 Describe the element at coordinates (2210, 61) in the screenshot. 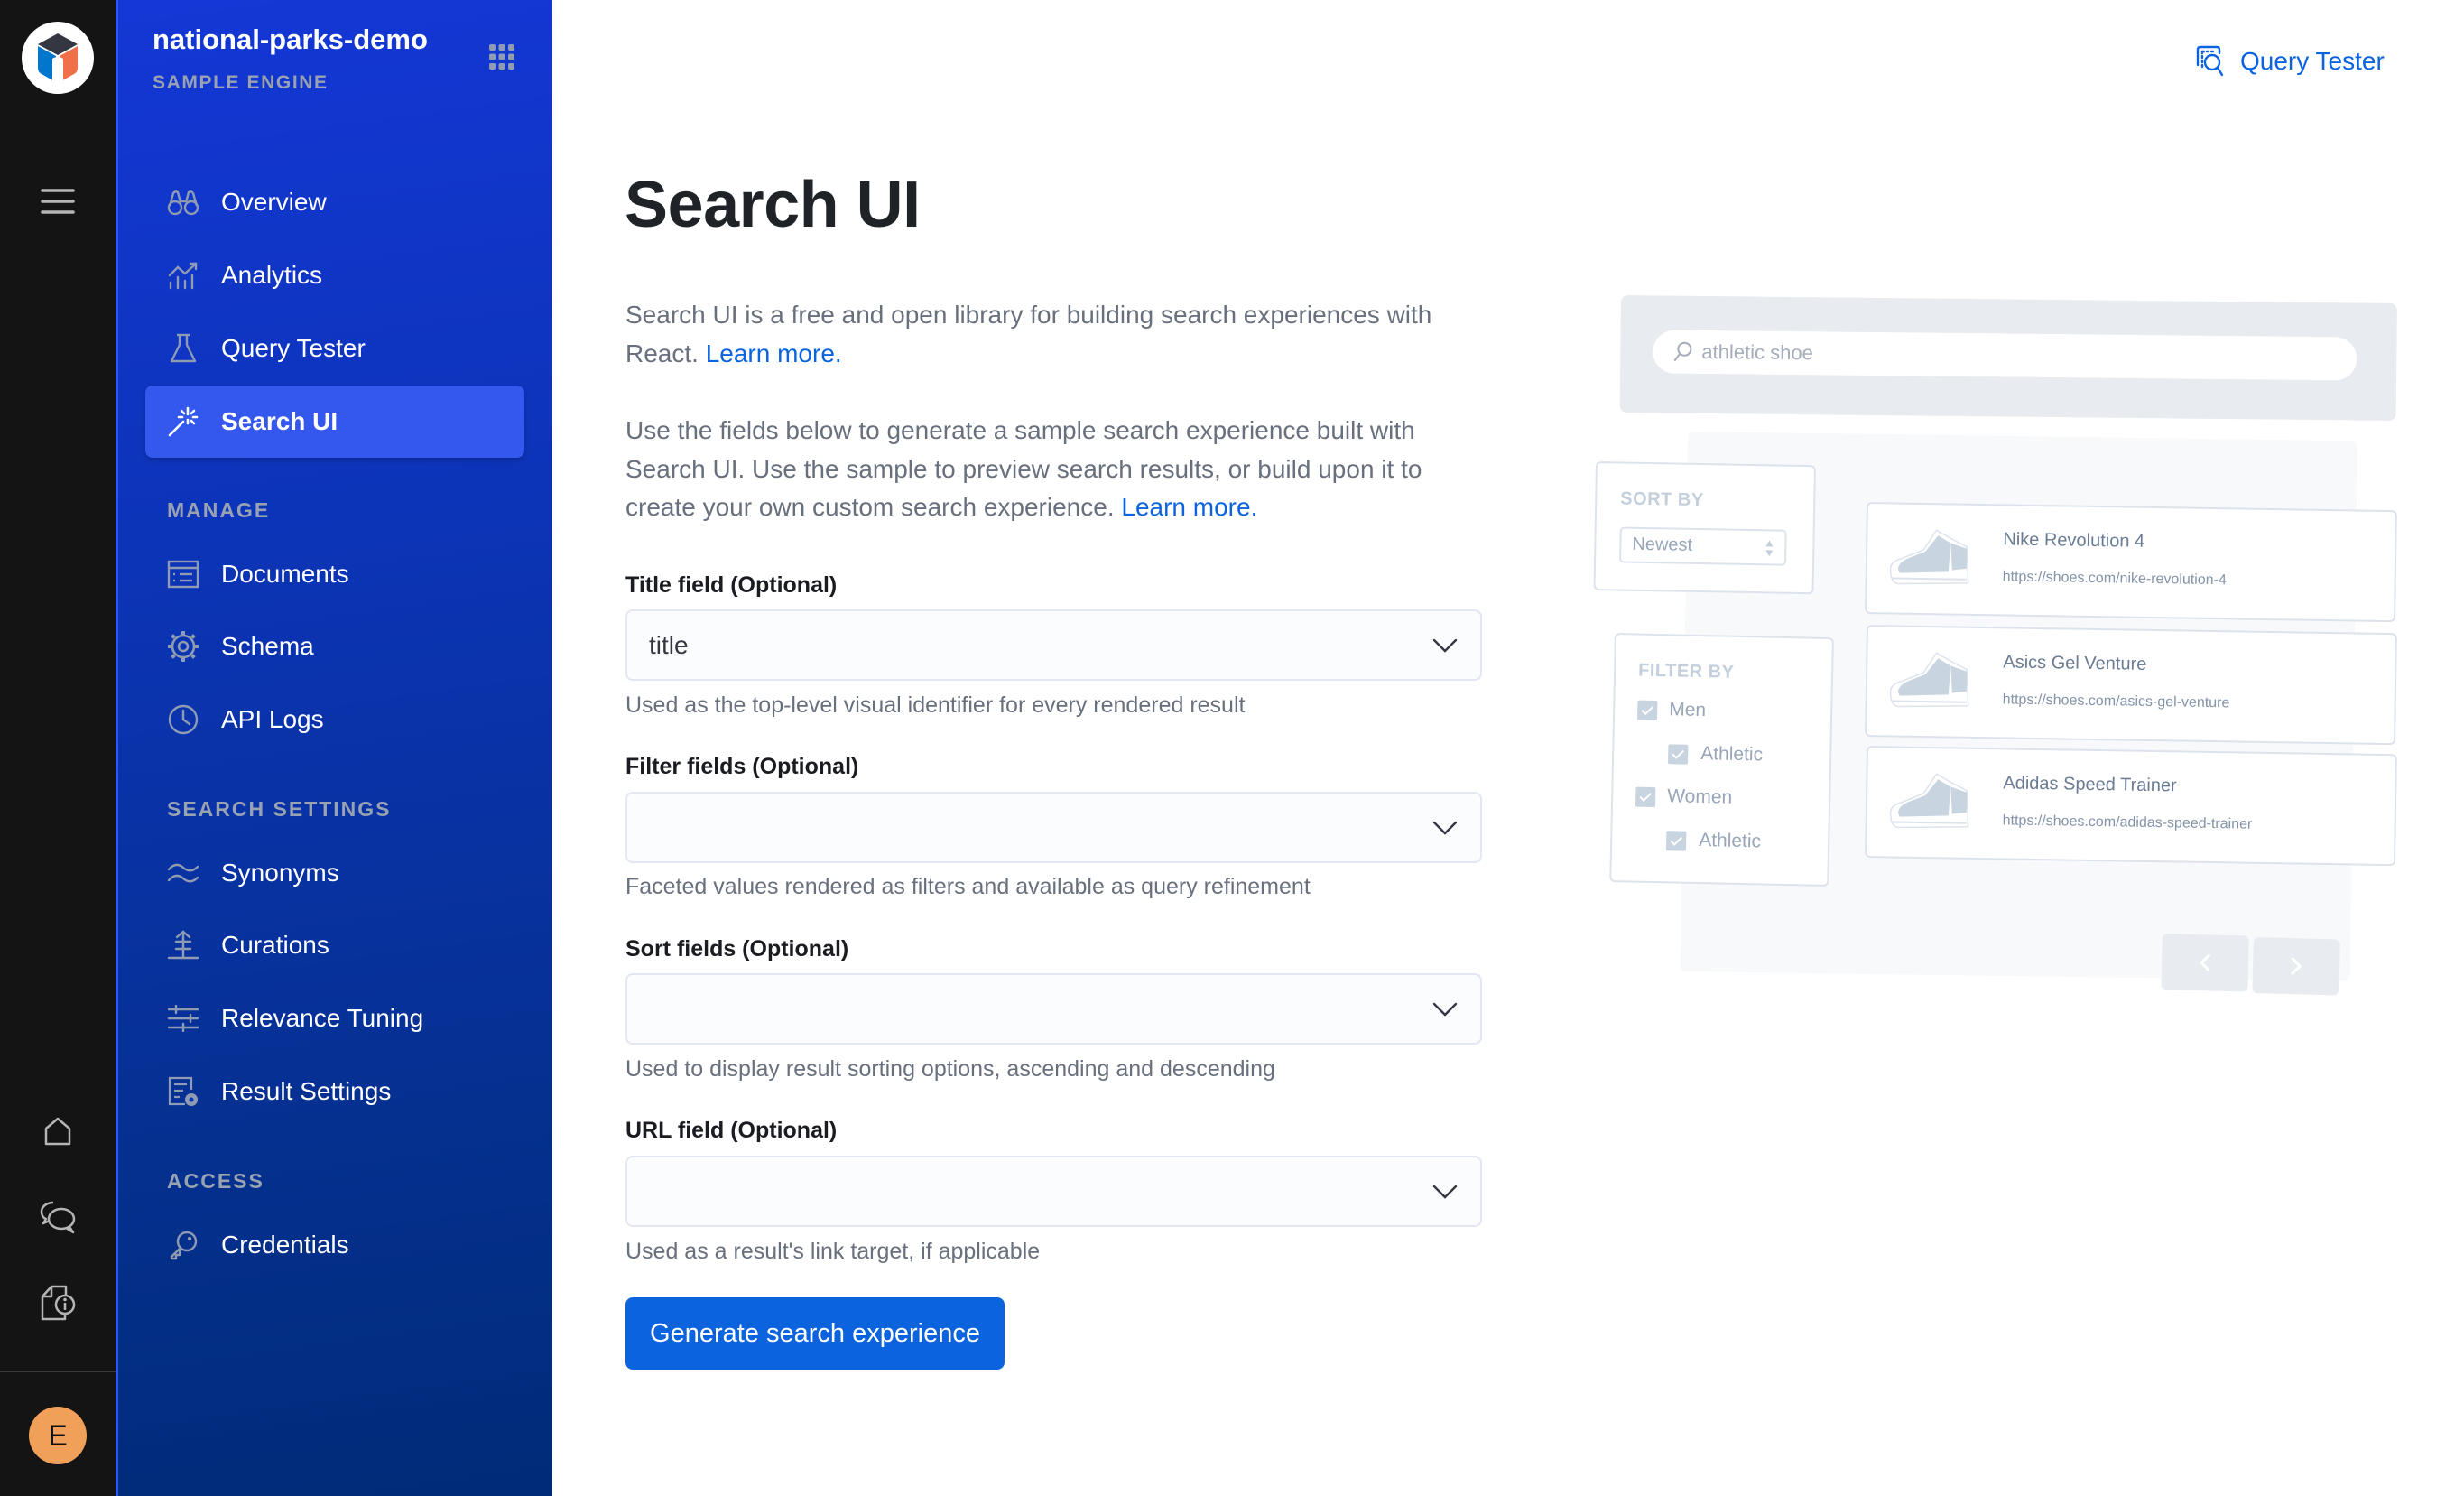

I see `query-tester-icon` at that location.